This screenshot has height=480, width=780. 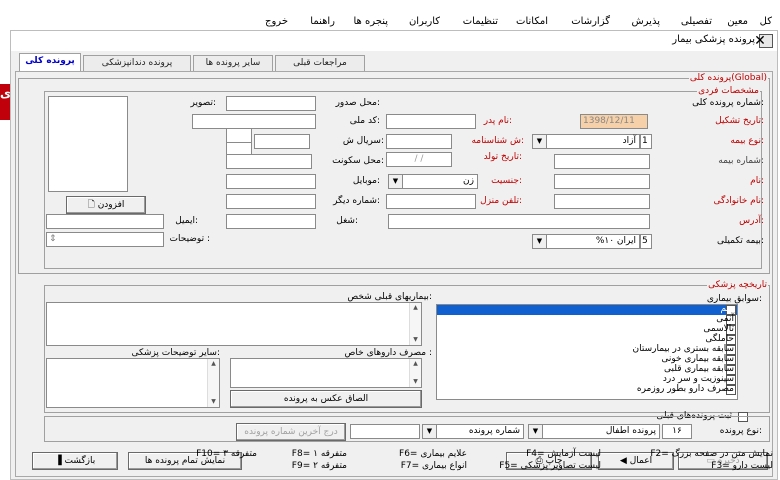 What do you see at coordinates (646, 141) in the screenshot?
I see `insurance-type-code: 1` at bounding box center [646, 141].